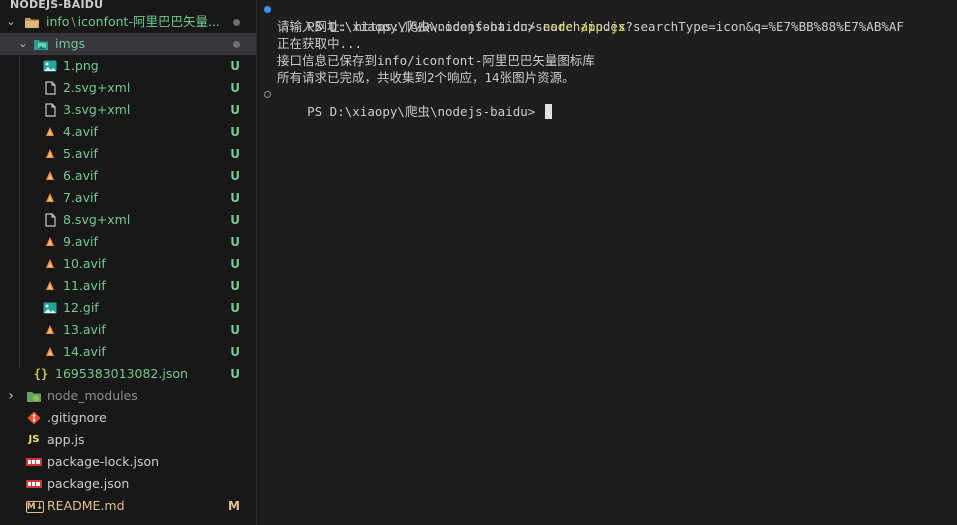 This screenshot has width=957, height=525. Describe the element at coordinates (19, 212) in the screenshot. I see `indent-guide` at that location.